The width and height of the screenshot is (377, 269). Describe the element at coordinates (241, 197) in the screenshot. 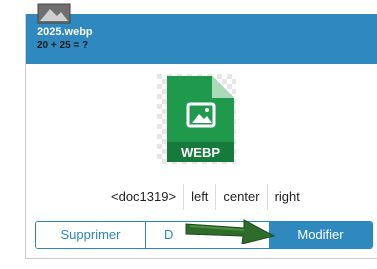

I see `align-center-option: center` at that location.